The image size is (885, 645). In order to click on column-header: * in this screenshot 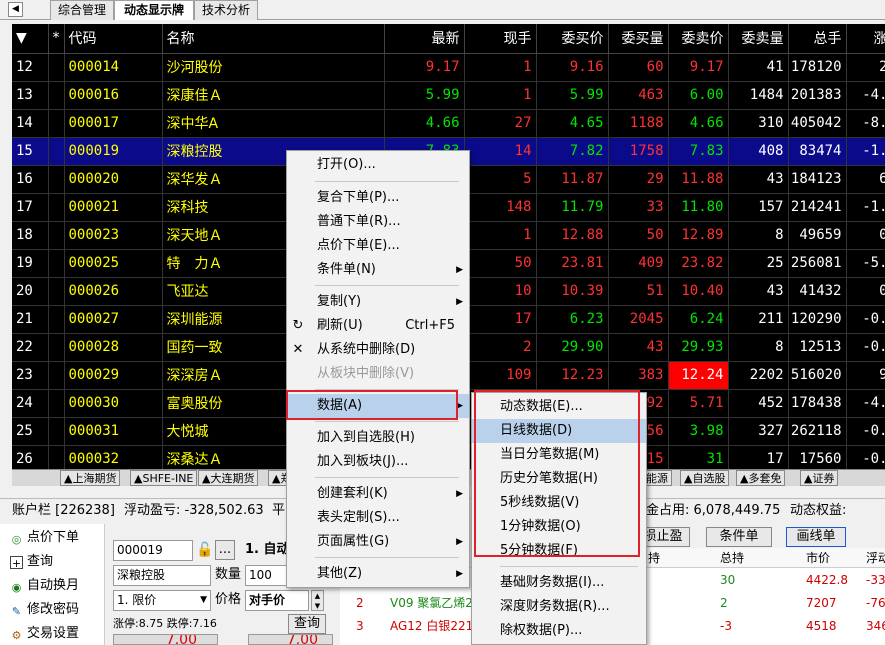, I will do `click(56, 39)`.